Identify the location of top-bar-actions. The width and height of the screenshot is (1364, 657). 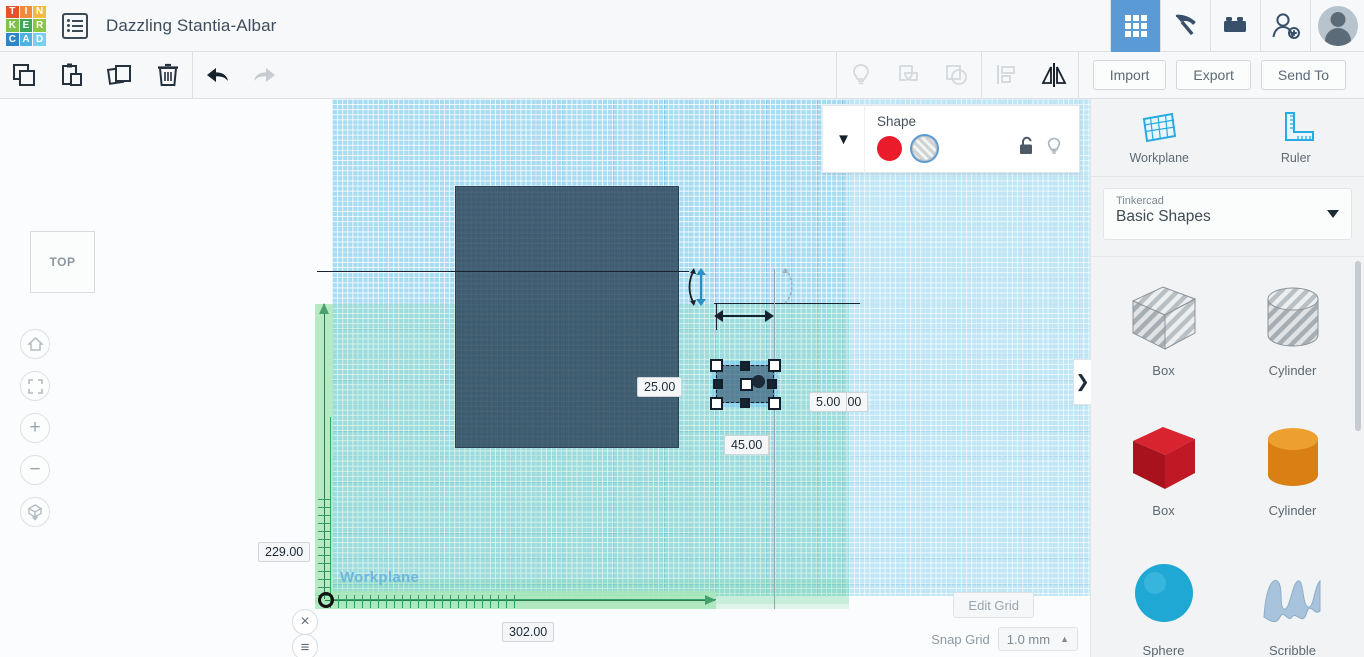
(1237, 26).